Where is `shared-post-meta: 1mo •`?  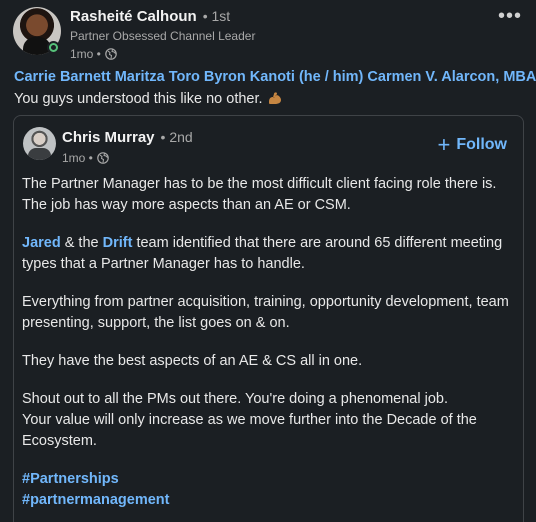 shared-post-meta: 1mo • is located at coordinates (127, 158).